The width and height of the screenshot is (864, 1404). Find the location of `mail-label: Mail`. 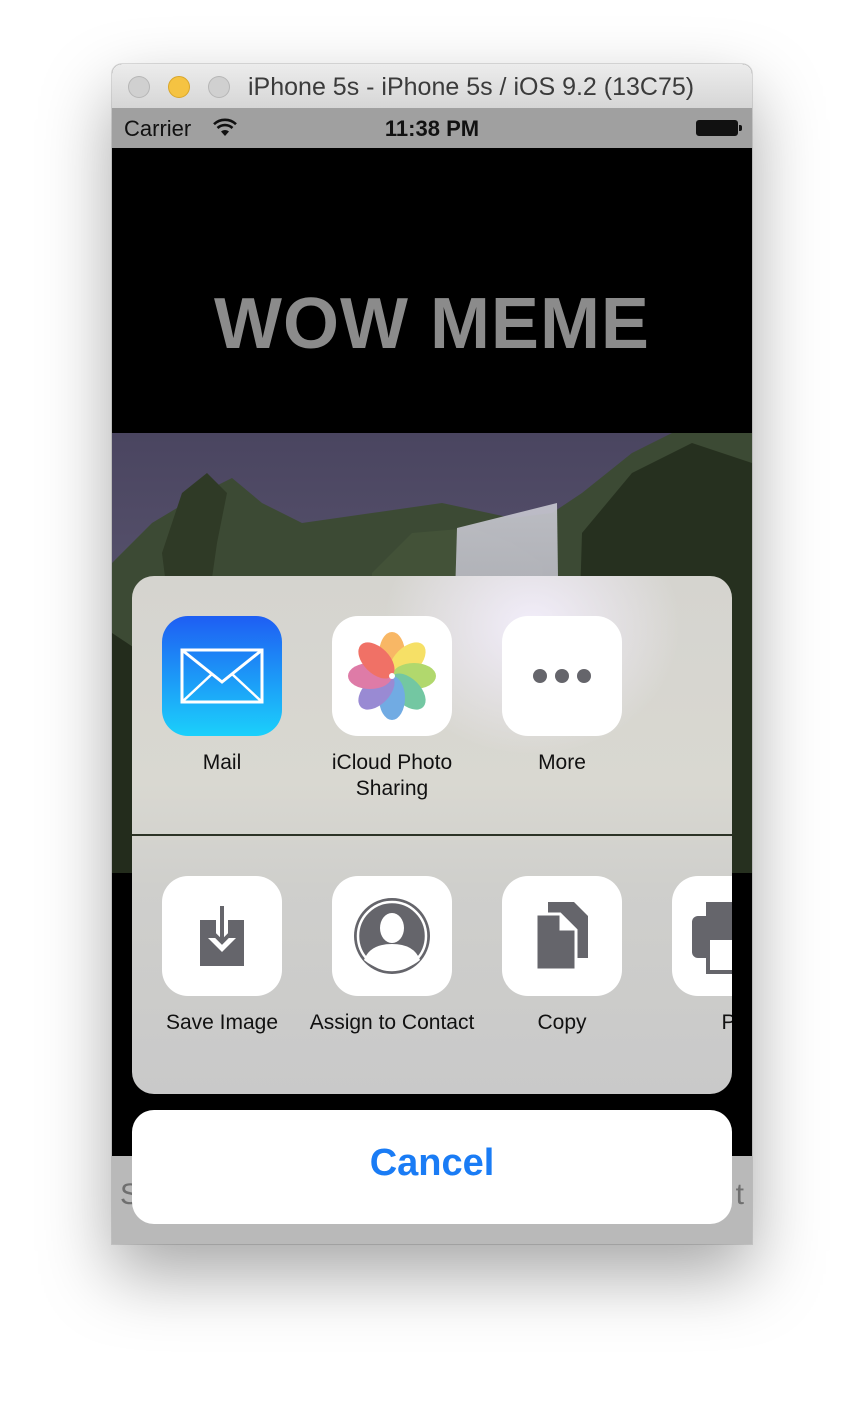

mail-label: Mail is located at coordinates (222, 762).